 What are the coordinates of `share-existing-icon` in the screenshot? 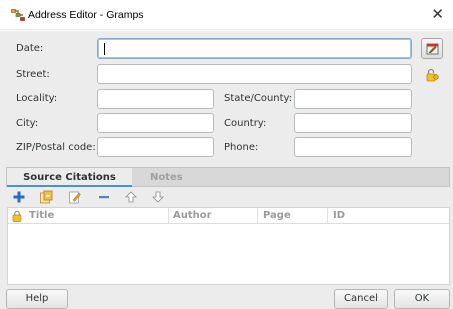 It's located at (46, 197).